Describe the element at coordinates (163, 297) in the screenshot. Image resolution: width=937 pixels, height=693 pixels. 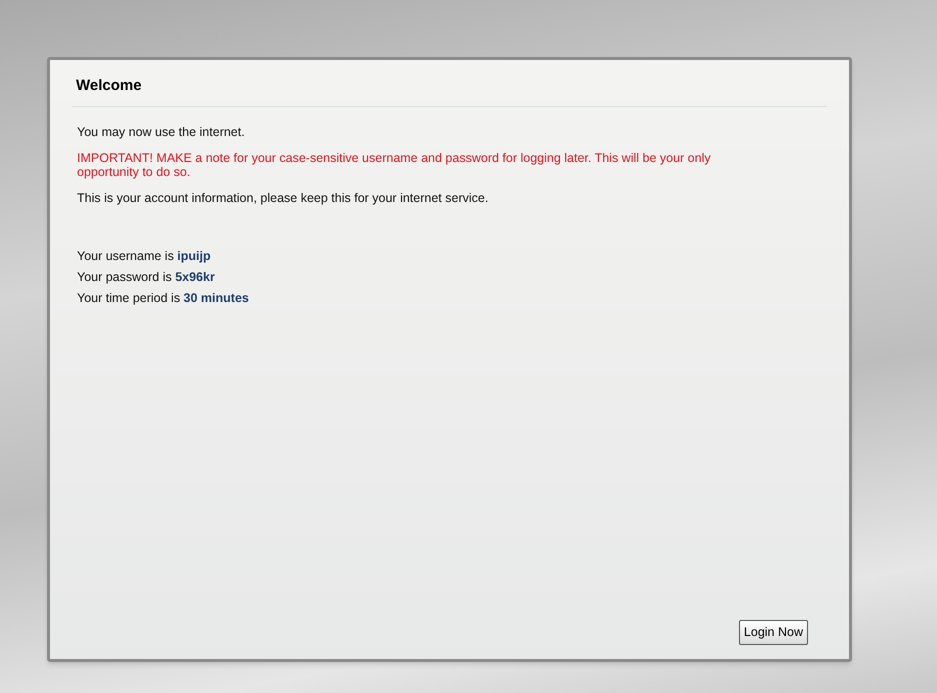
I see `account-detail: Your time period is 30 minutes` at that location.